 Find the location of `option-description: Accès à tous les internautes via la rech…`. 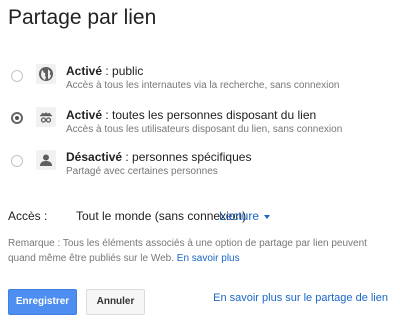

option-description: Accès à tous les internautes via la rech… is located at coordinates (203, 85).